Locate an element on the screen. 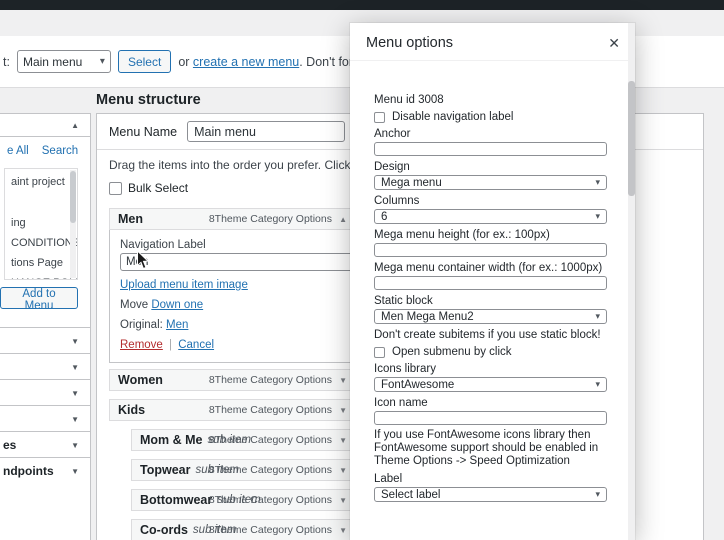 This screenshot has height=540, width=724. menu-item-label: Women is located at coordinates (140, 380).